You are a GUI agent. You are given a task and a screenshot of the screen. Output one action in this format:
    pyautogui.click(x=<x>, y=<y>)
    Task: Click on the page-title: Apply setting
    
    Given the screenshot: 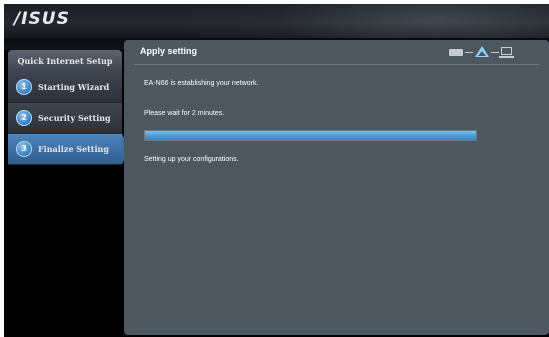 What is the action you would take?
    pyautogui.click(x=169, y=51)
    